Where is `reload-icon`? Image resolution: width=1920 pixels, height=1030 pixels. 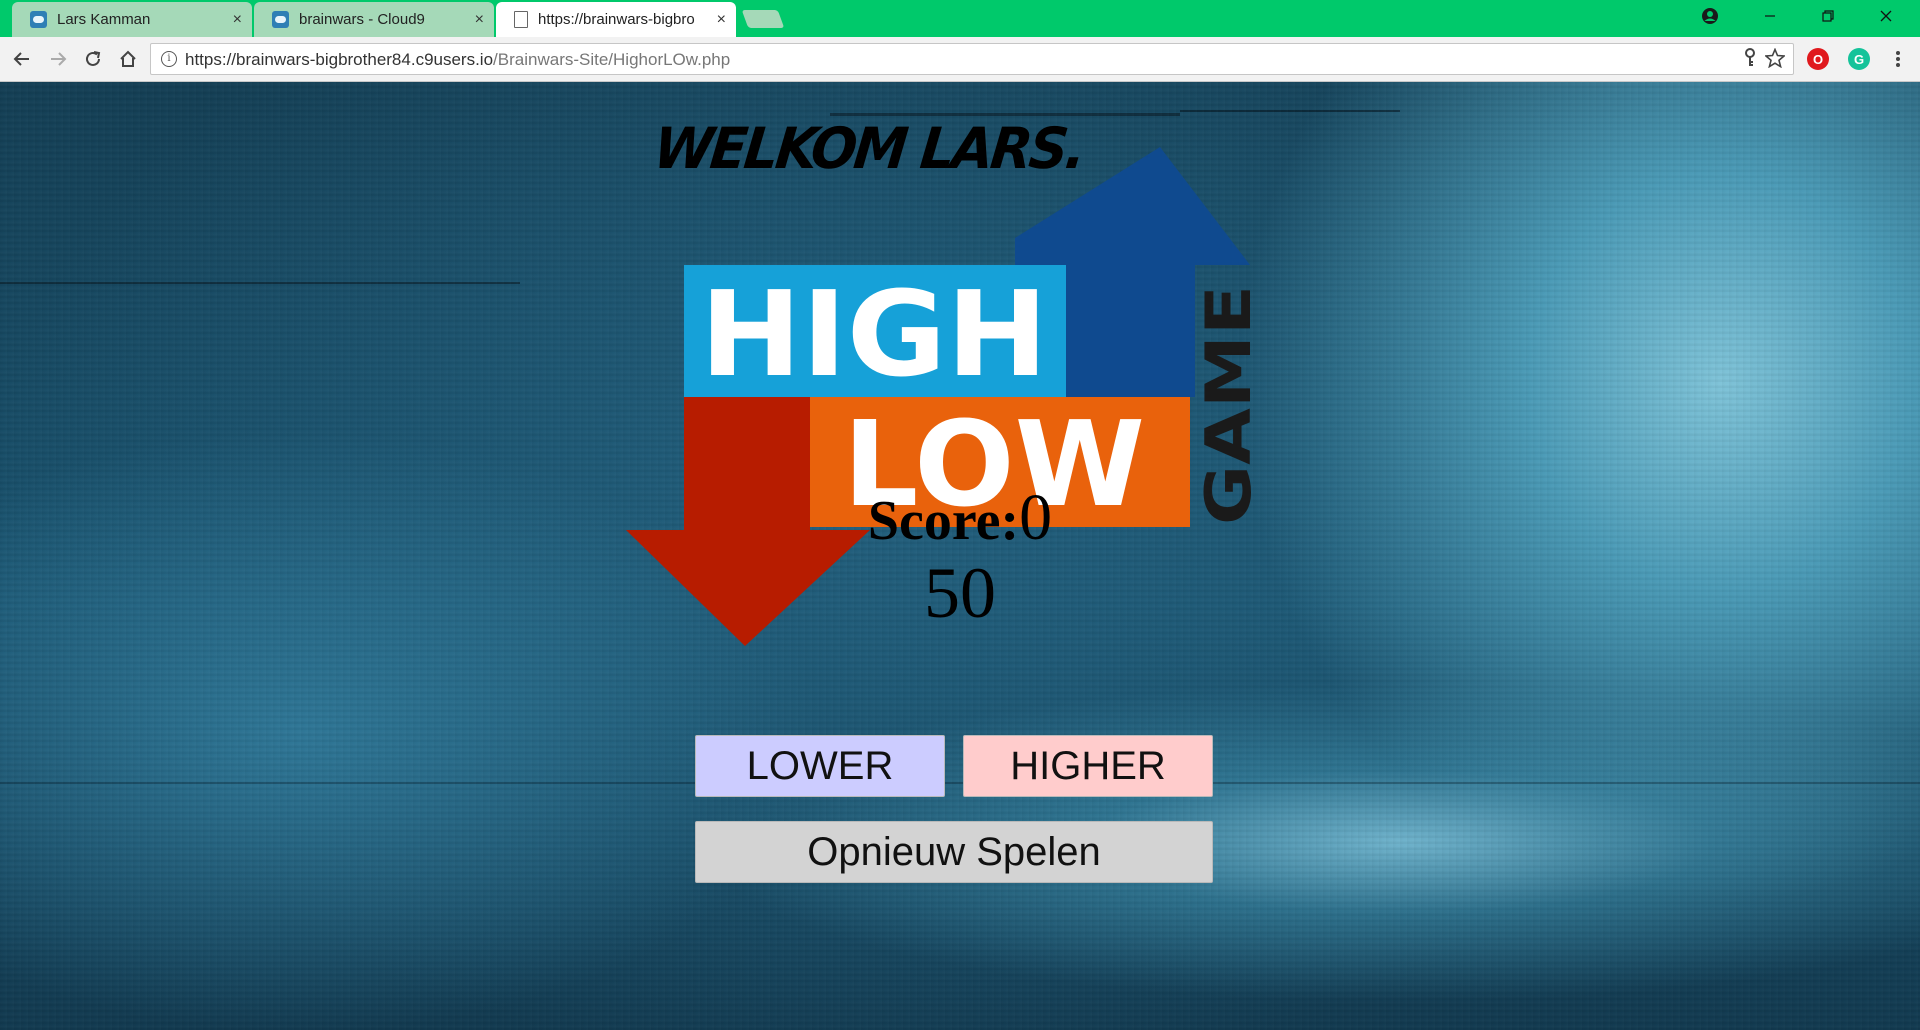 reload-icon is located at coordinates (93, 59).